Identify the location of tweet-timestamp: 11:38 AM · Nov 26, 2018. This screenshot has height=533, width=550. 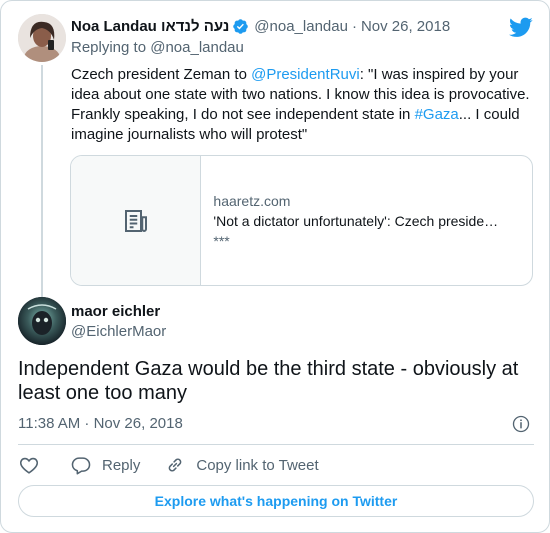
(100, 423).